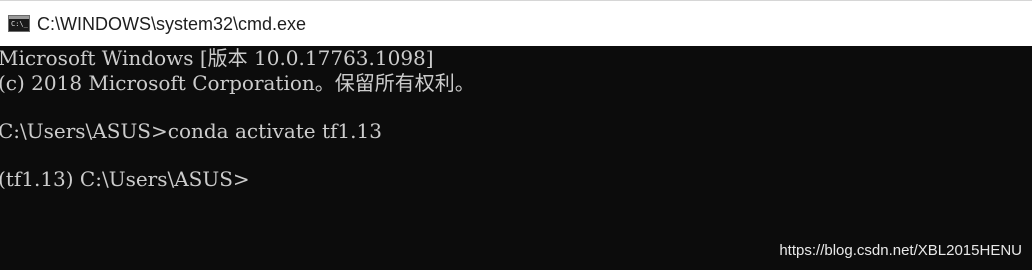 The height and width of the screenshot is (270, 1032). I want to click on console-line-command: C:\Users\ASUS>conda activate tf1.13, so click(191, 131).